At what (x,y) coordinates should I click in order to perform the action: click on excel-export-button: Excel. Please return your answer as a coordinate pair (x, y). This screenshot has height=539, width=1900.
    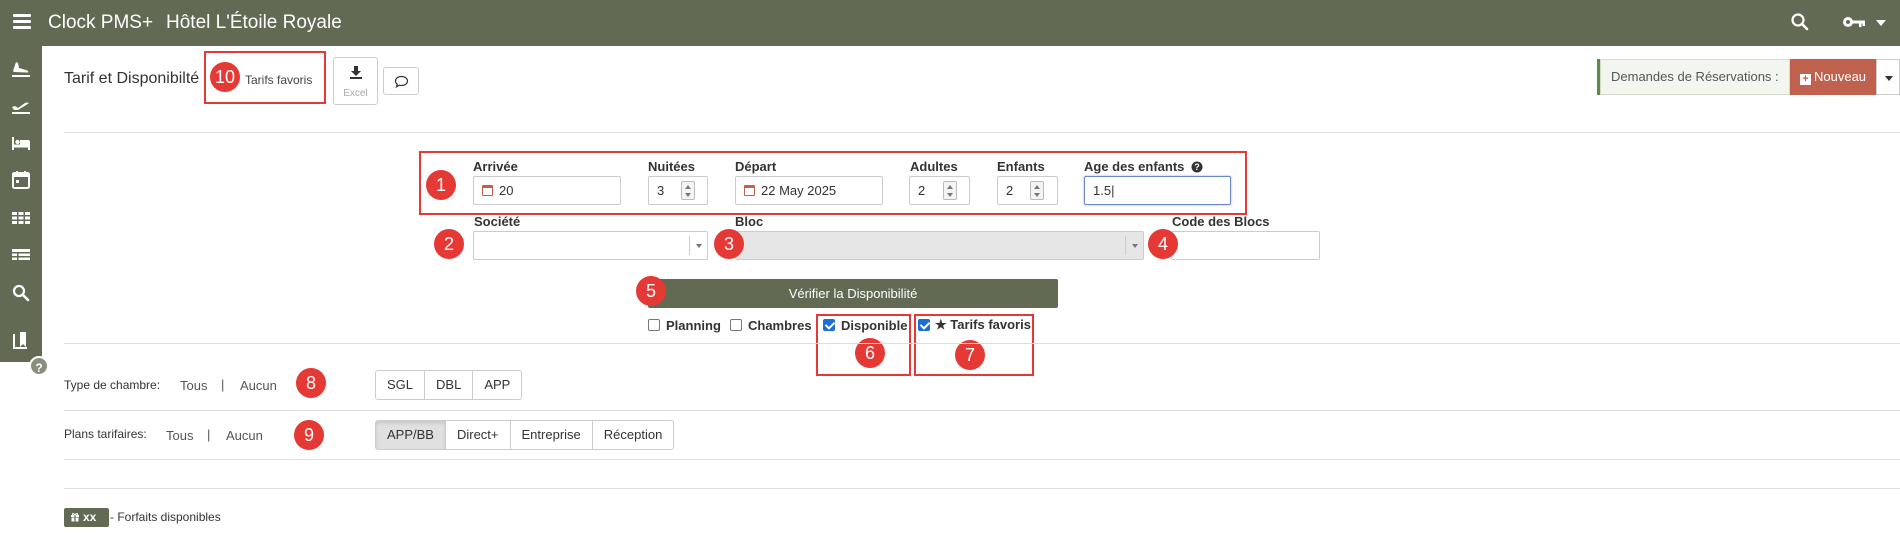
    Looking at the image, I should click on (355, 81).